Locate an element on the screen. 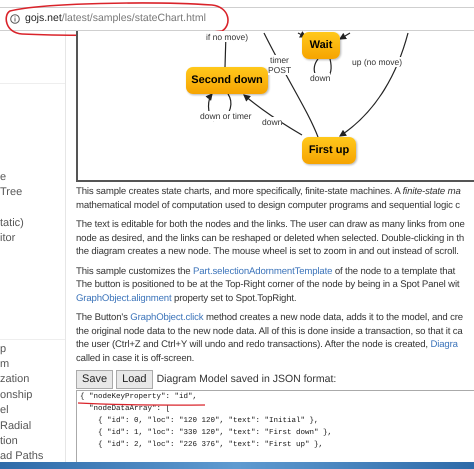 Image resolution: width=474 pixels, height=469 pixels. sidebar-item: m is located at coordinates (5, 364).